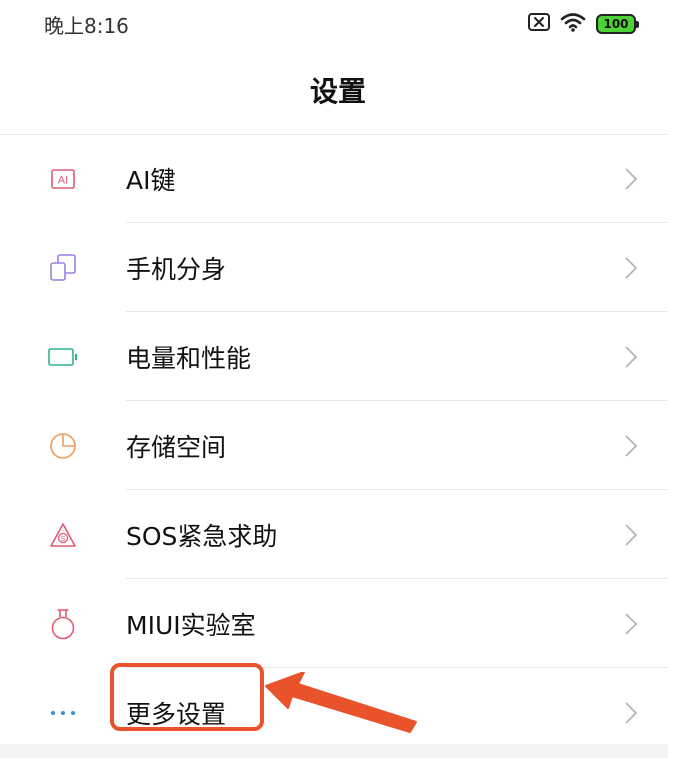 The width and height of the screenshot is (676, 758). What do you see at coordinates (151, 180) in the screenshot?
I see `settings-item-label: AI键` at bounding box center [151, 180].